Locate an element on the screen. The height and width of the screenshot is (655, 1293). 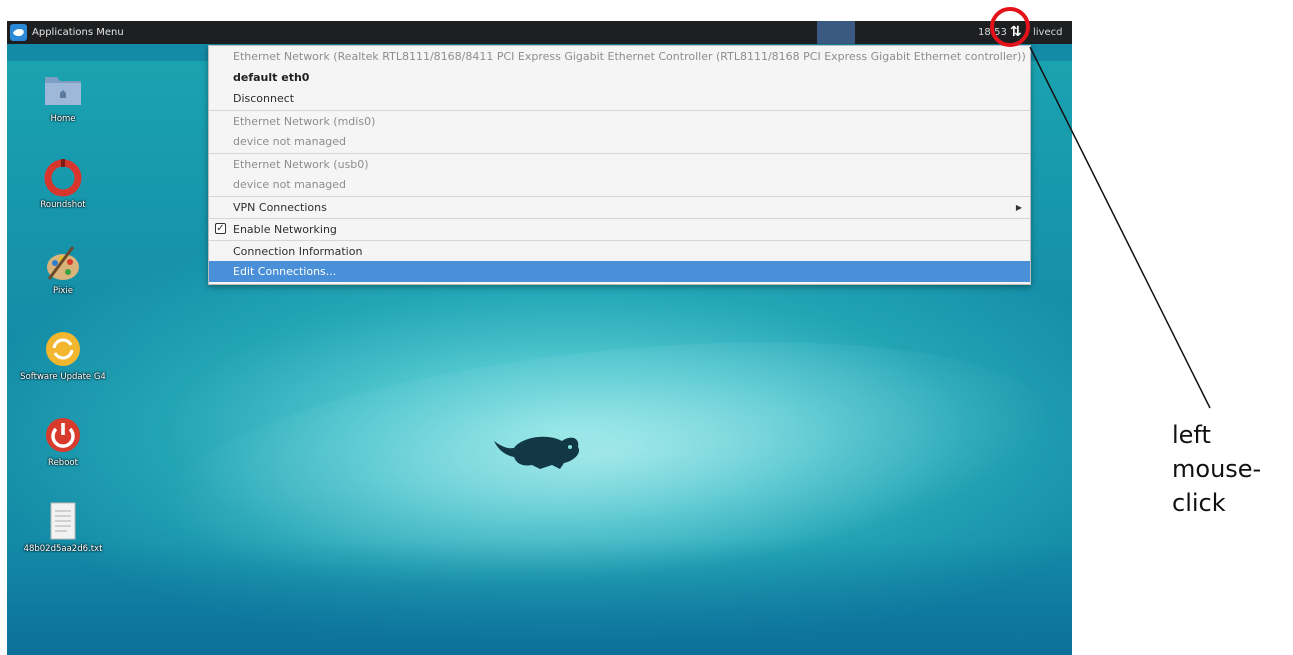
annotation-label: left mouse- click is located at coordinates (1216, 469).